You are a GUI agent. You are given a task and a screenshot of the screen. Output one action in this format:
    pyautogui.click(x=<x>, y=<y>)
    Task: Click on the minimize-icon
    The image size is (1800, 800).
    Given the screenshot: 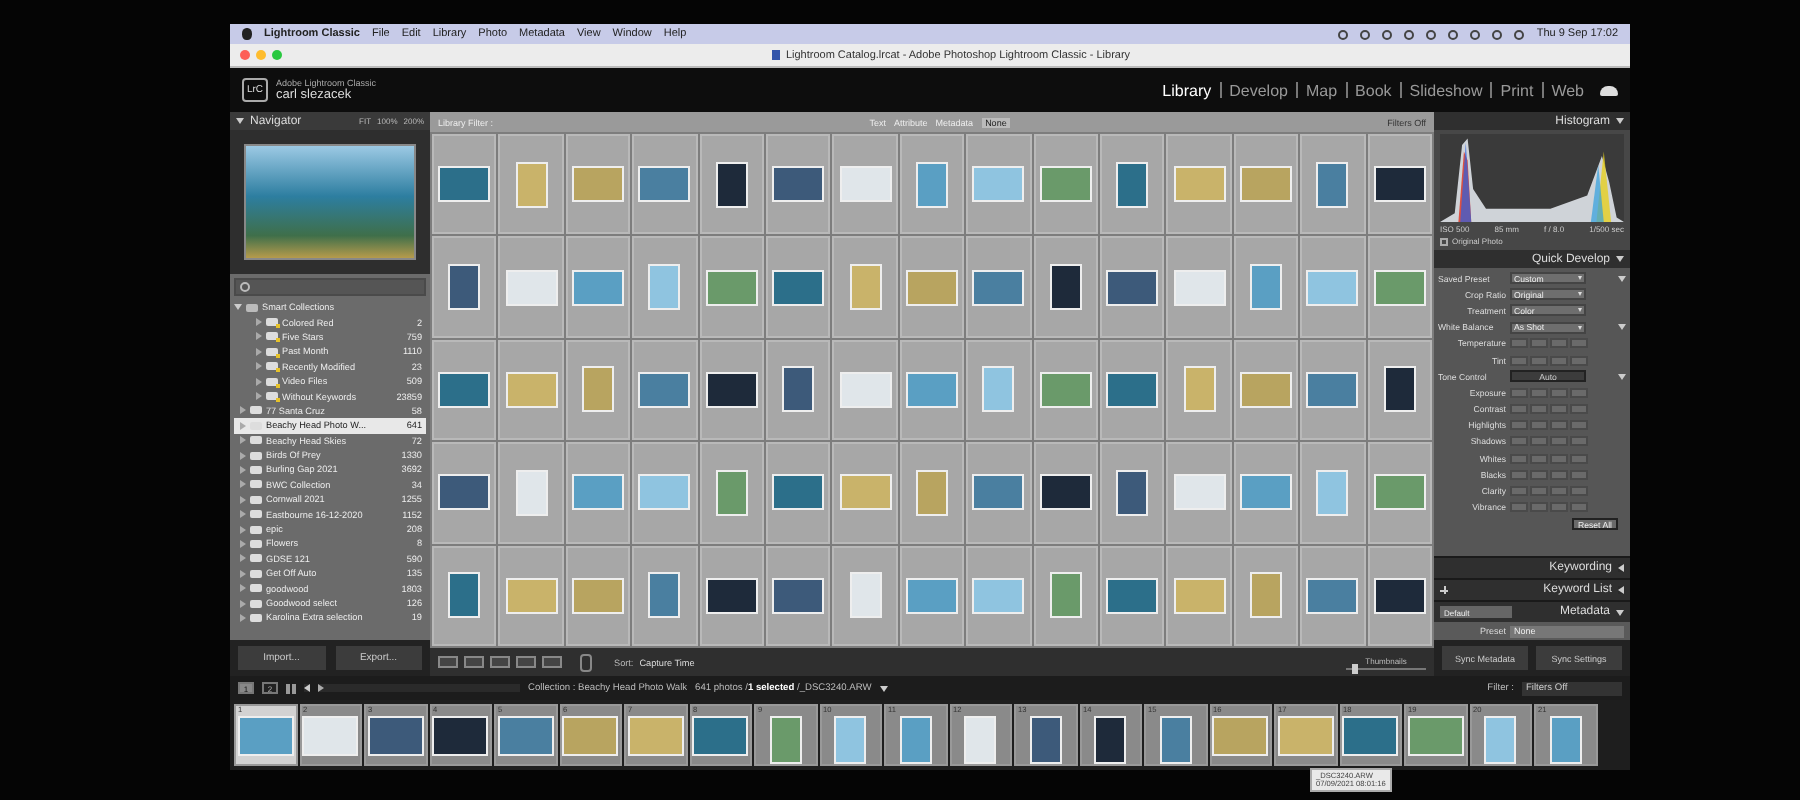 What is the action you would take?
    pyautogui.click(x=261, y=55)
    